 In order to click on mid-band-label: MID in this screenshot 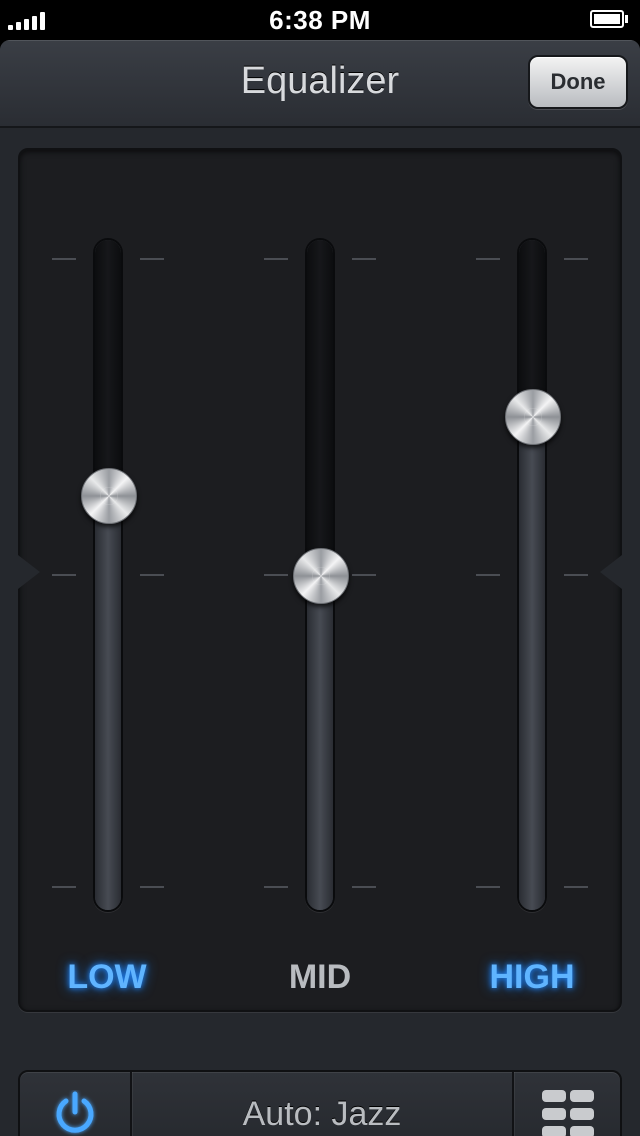, I will do `click(320, 977)`.